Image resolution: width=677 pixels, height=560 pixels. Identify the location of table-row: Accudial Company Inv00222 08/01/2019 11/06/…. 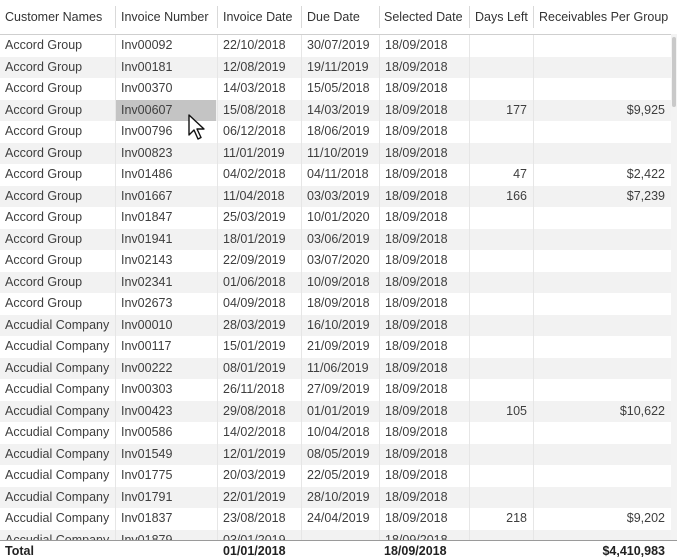
(335, 368).